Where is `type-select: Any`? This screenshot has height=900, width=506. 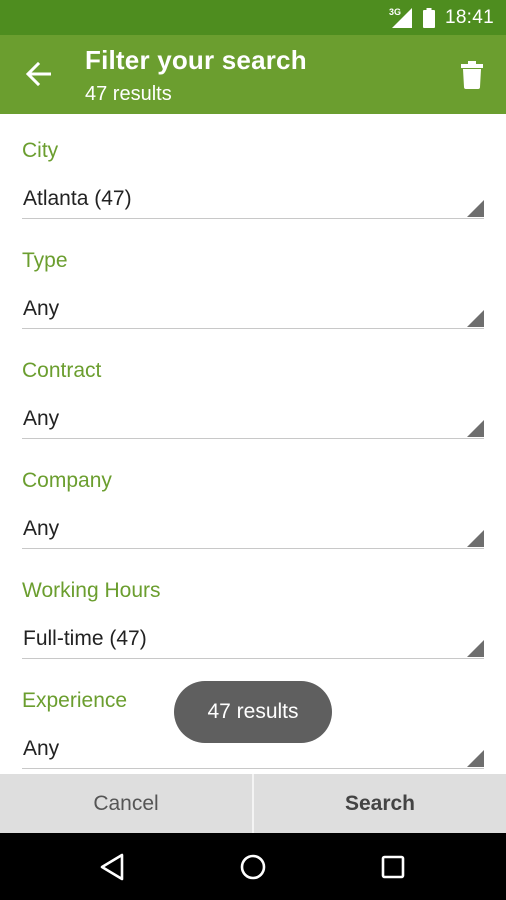
type-select: Any is located at coordinates (253, 308).